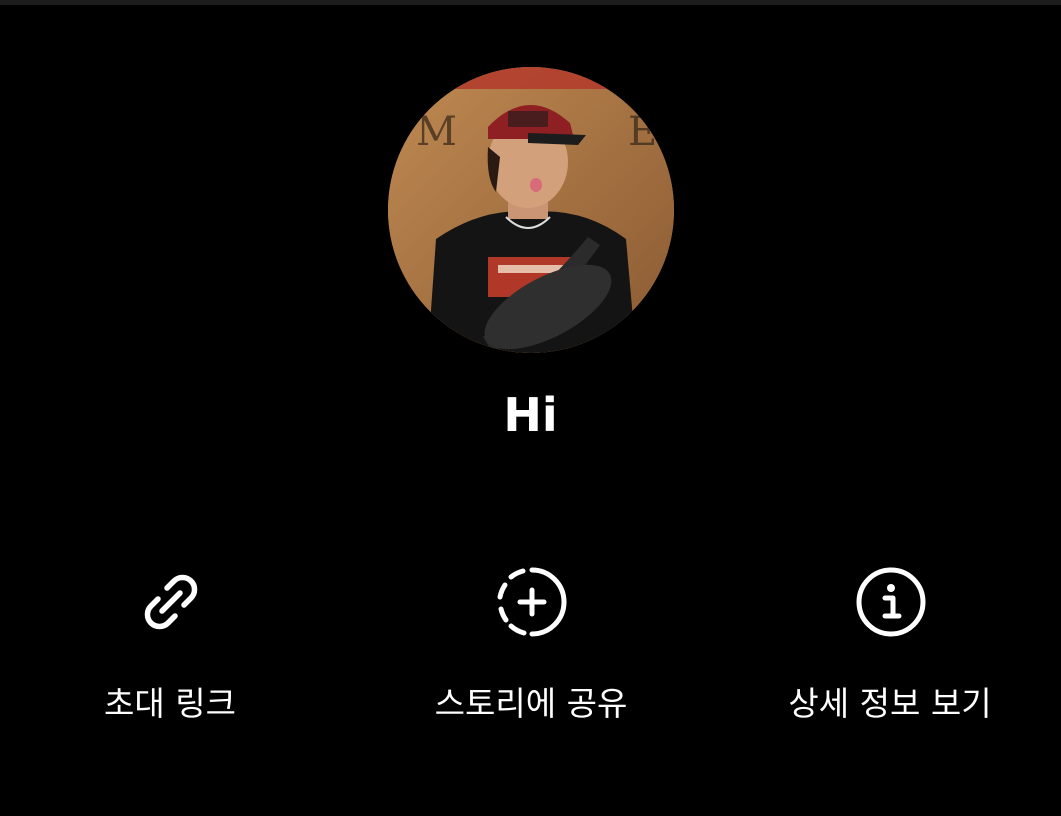 This screenshot has width=1061, height=816. What do you see at coordinates (891, 602) in the screenshot?
I see `info-icon` at bounding box center [891, 602].